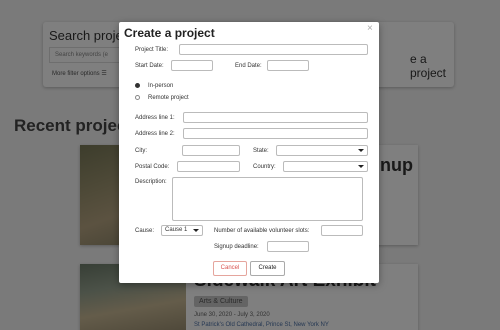  What do you see at coordinates (342, 230) in the screenshot?
I see `volunteer-slots-input` at bounding box center [342, 230].